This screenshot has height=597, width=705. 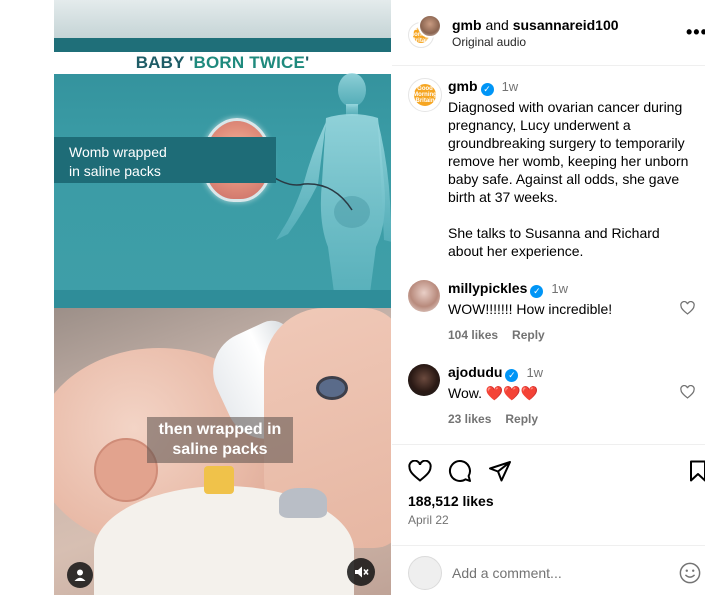 I want to click on speaker-muted-icon, so click(x=362, y=572).